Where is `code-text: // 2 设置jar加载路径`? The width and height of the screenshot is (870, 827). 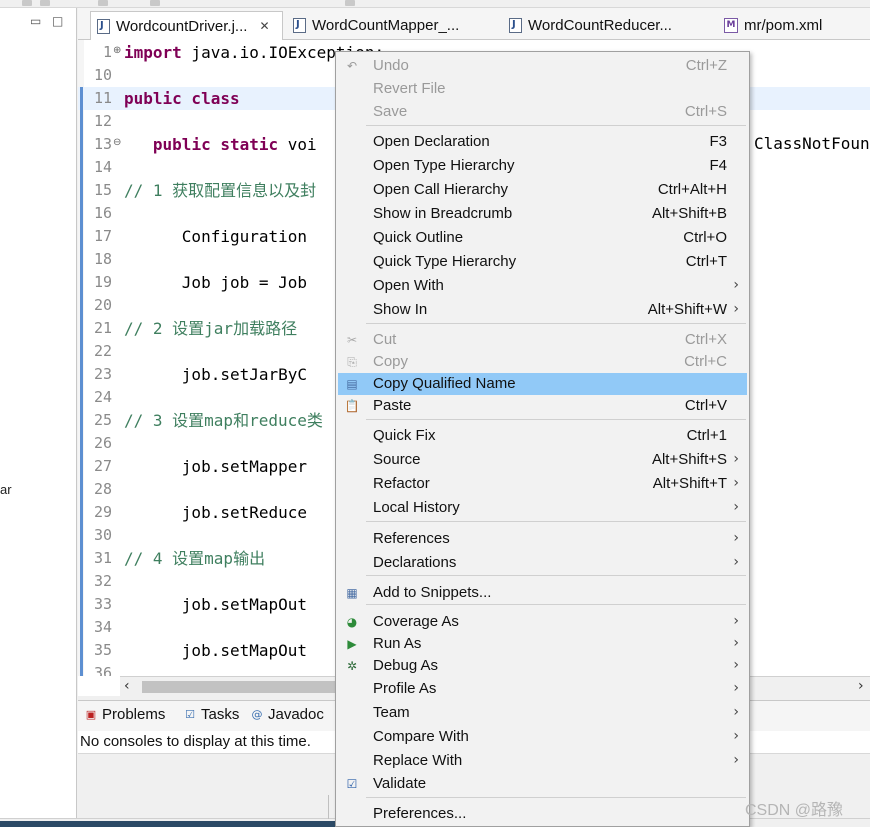 code-text: // 2 设置jar加载路径 is located at coordinates (211, 328).